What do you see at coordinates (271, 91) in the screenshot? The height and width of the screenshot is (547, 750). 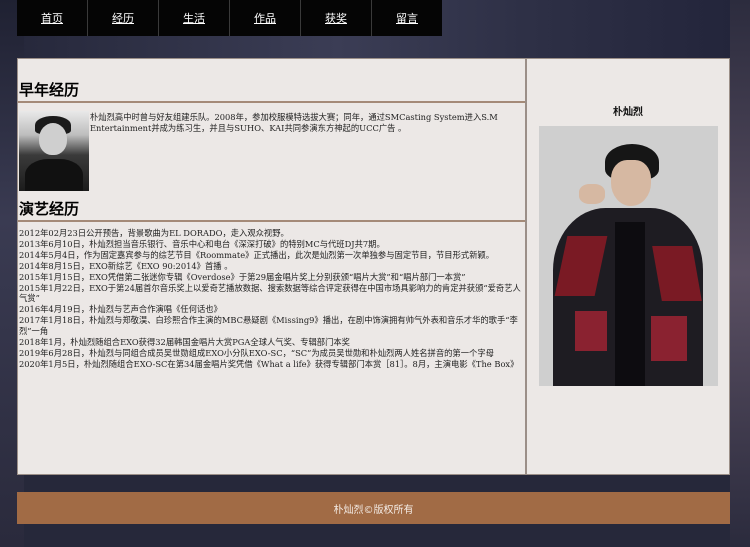 I see `early-life-title: 早年经历` at bounding box center [271, 91].